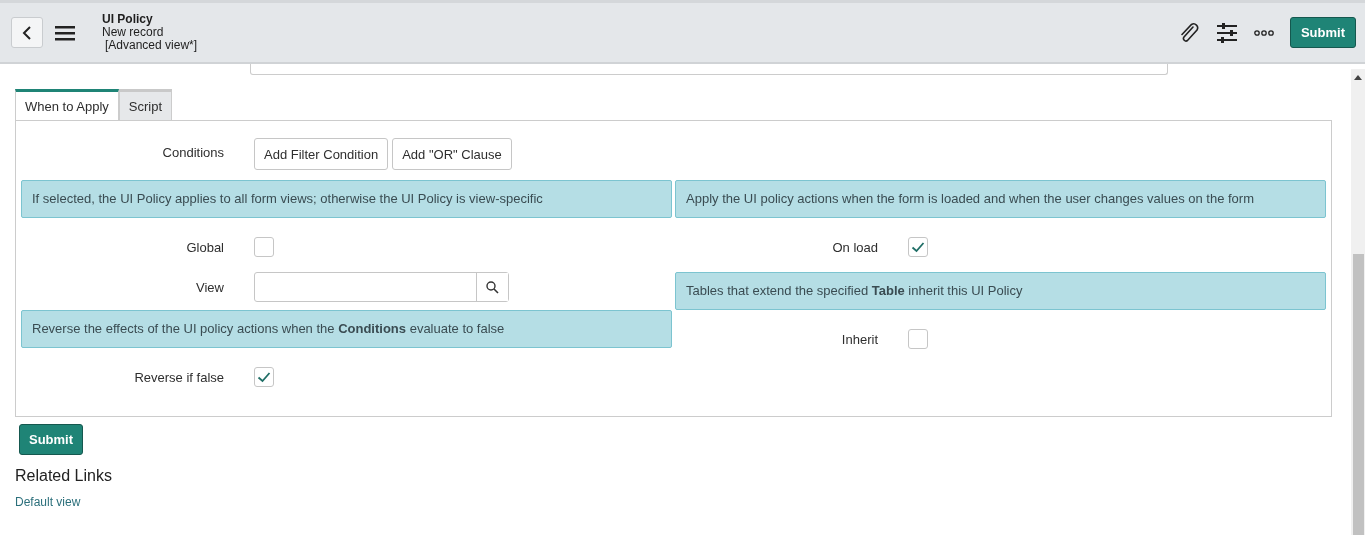  Describe the element at coordinates (1263, 32) in the screenshot. I see `more-icon` at that location.